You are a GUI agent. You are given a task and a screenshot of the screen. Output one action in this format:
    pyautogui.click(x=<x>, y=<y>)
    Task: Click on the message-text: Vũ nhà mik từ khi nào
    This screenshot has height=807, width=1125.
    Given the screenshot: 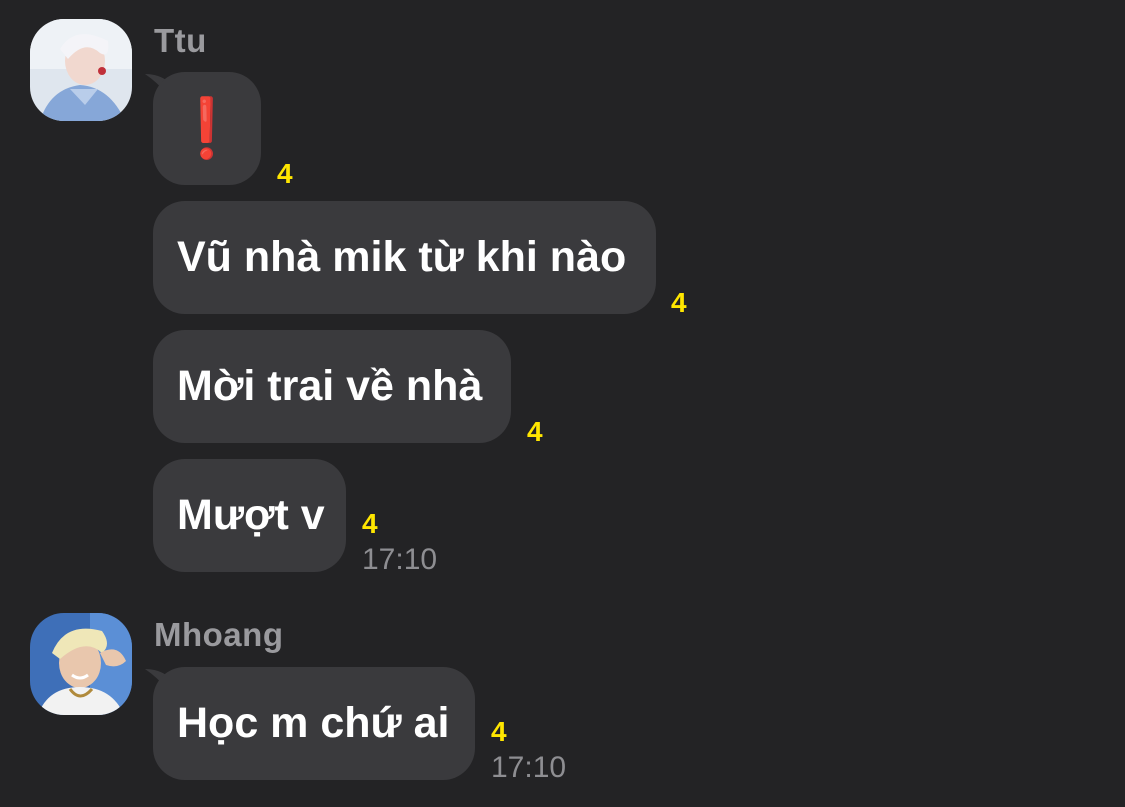 What is the action you would take?
    pyautogui.click(x=402, y=257)
    